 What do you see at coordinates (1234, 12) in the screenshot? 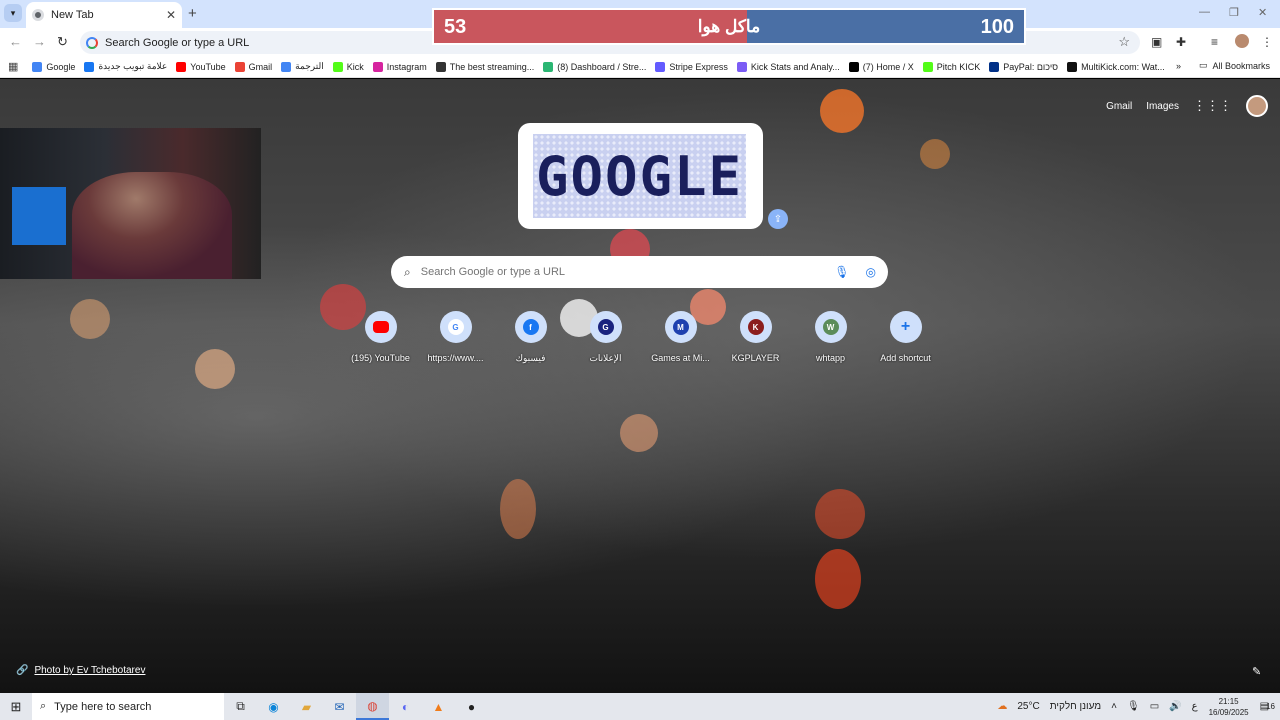
I see `maximize-icon: ❐` at bounding box center [1234, 12].